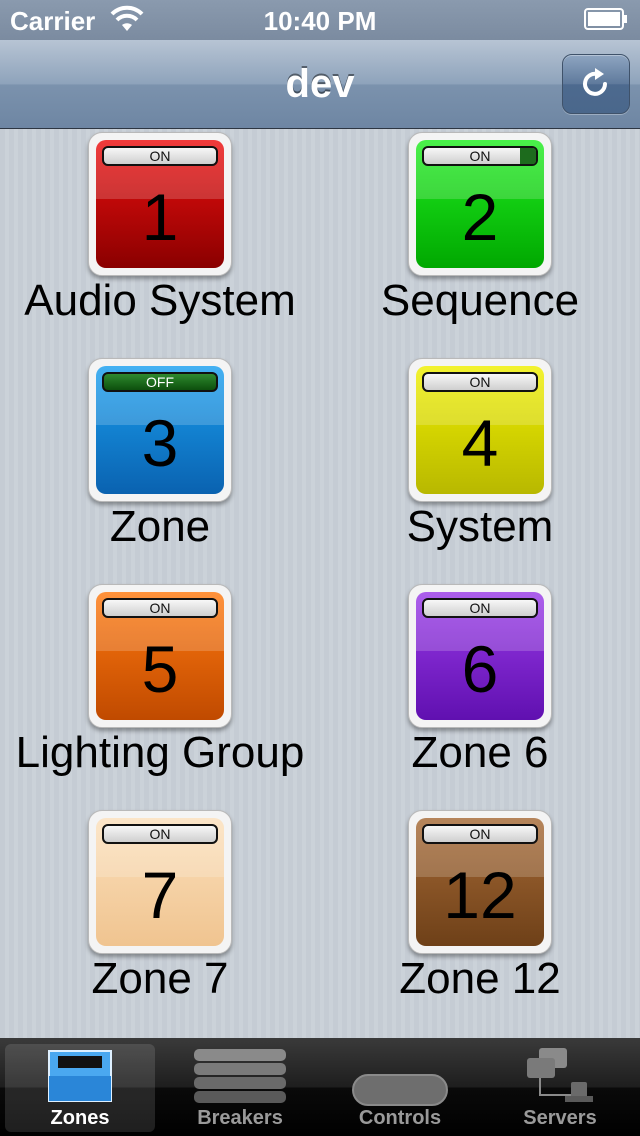  Describe the element at coordinates (480, 895) in the screenshot. I see `zone-number: 12` at that location.